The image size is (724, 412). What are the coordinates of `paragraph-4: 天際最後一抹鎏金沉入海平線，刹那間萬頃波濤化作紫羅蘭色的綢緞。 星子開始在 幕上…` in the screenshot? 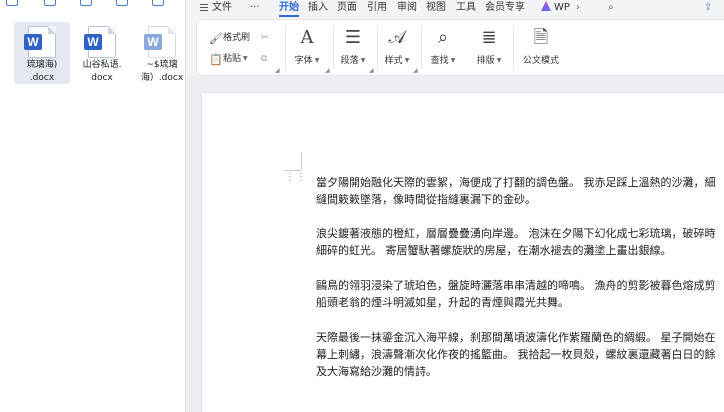 It's located at (520, 354).